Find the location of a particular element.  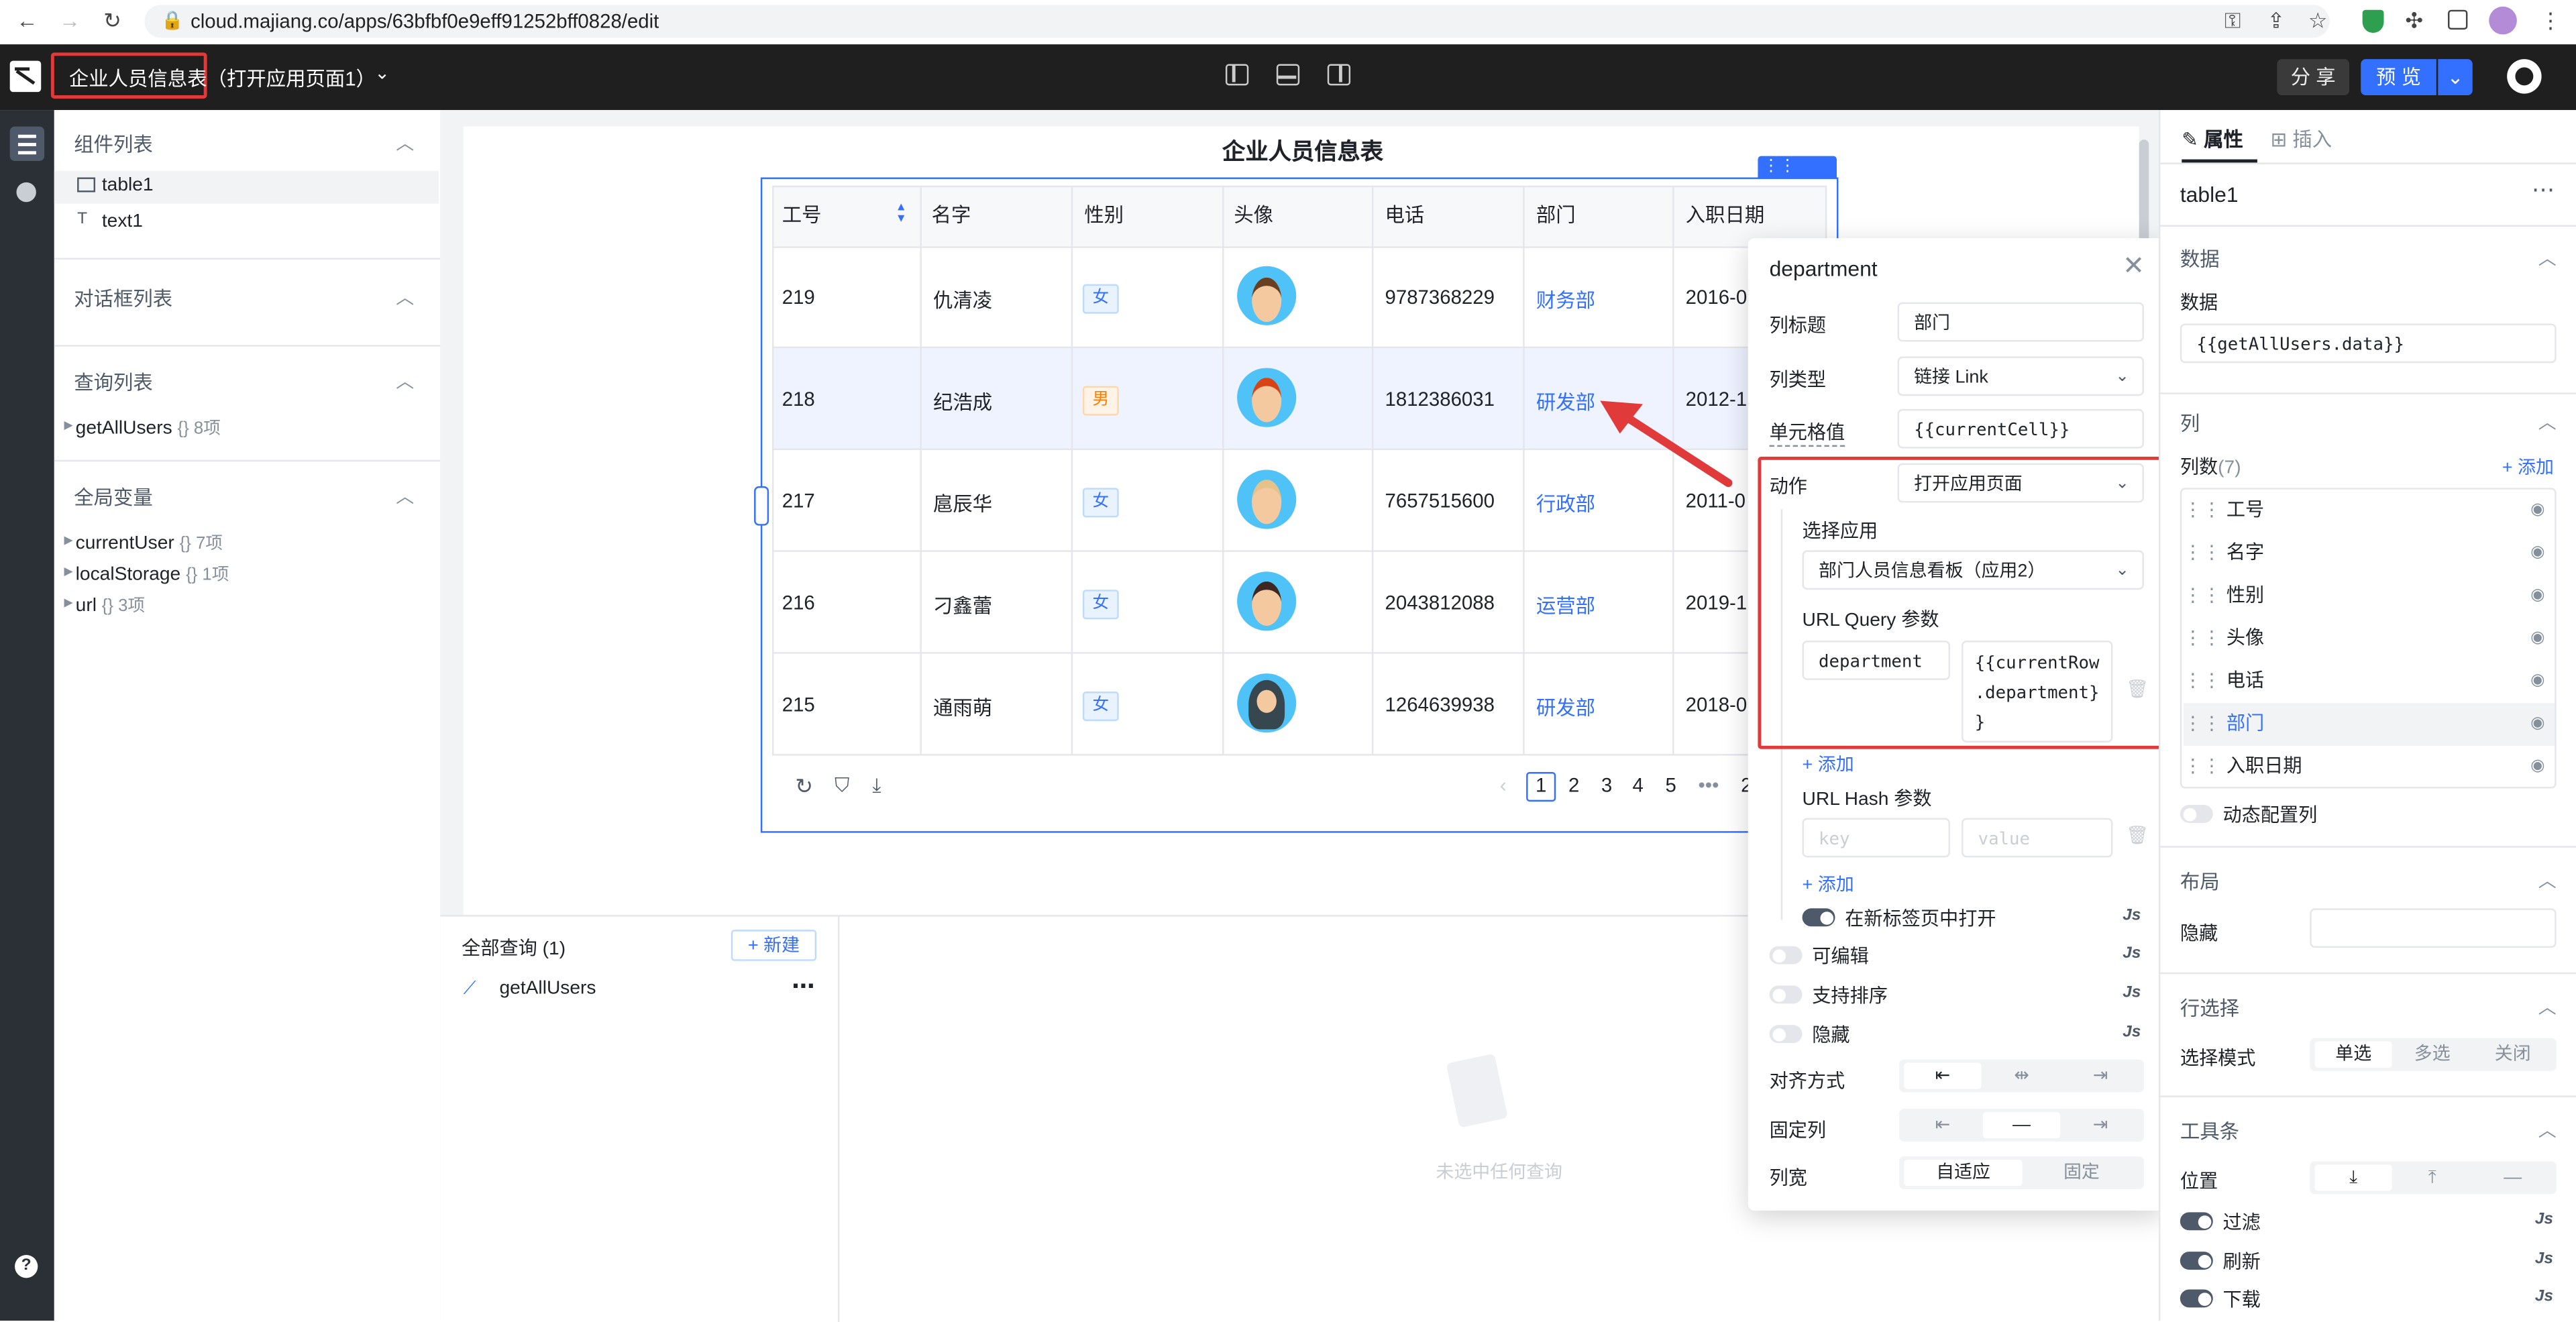

globals-section-title: 全局变量 is located at coordinates (113, 497).